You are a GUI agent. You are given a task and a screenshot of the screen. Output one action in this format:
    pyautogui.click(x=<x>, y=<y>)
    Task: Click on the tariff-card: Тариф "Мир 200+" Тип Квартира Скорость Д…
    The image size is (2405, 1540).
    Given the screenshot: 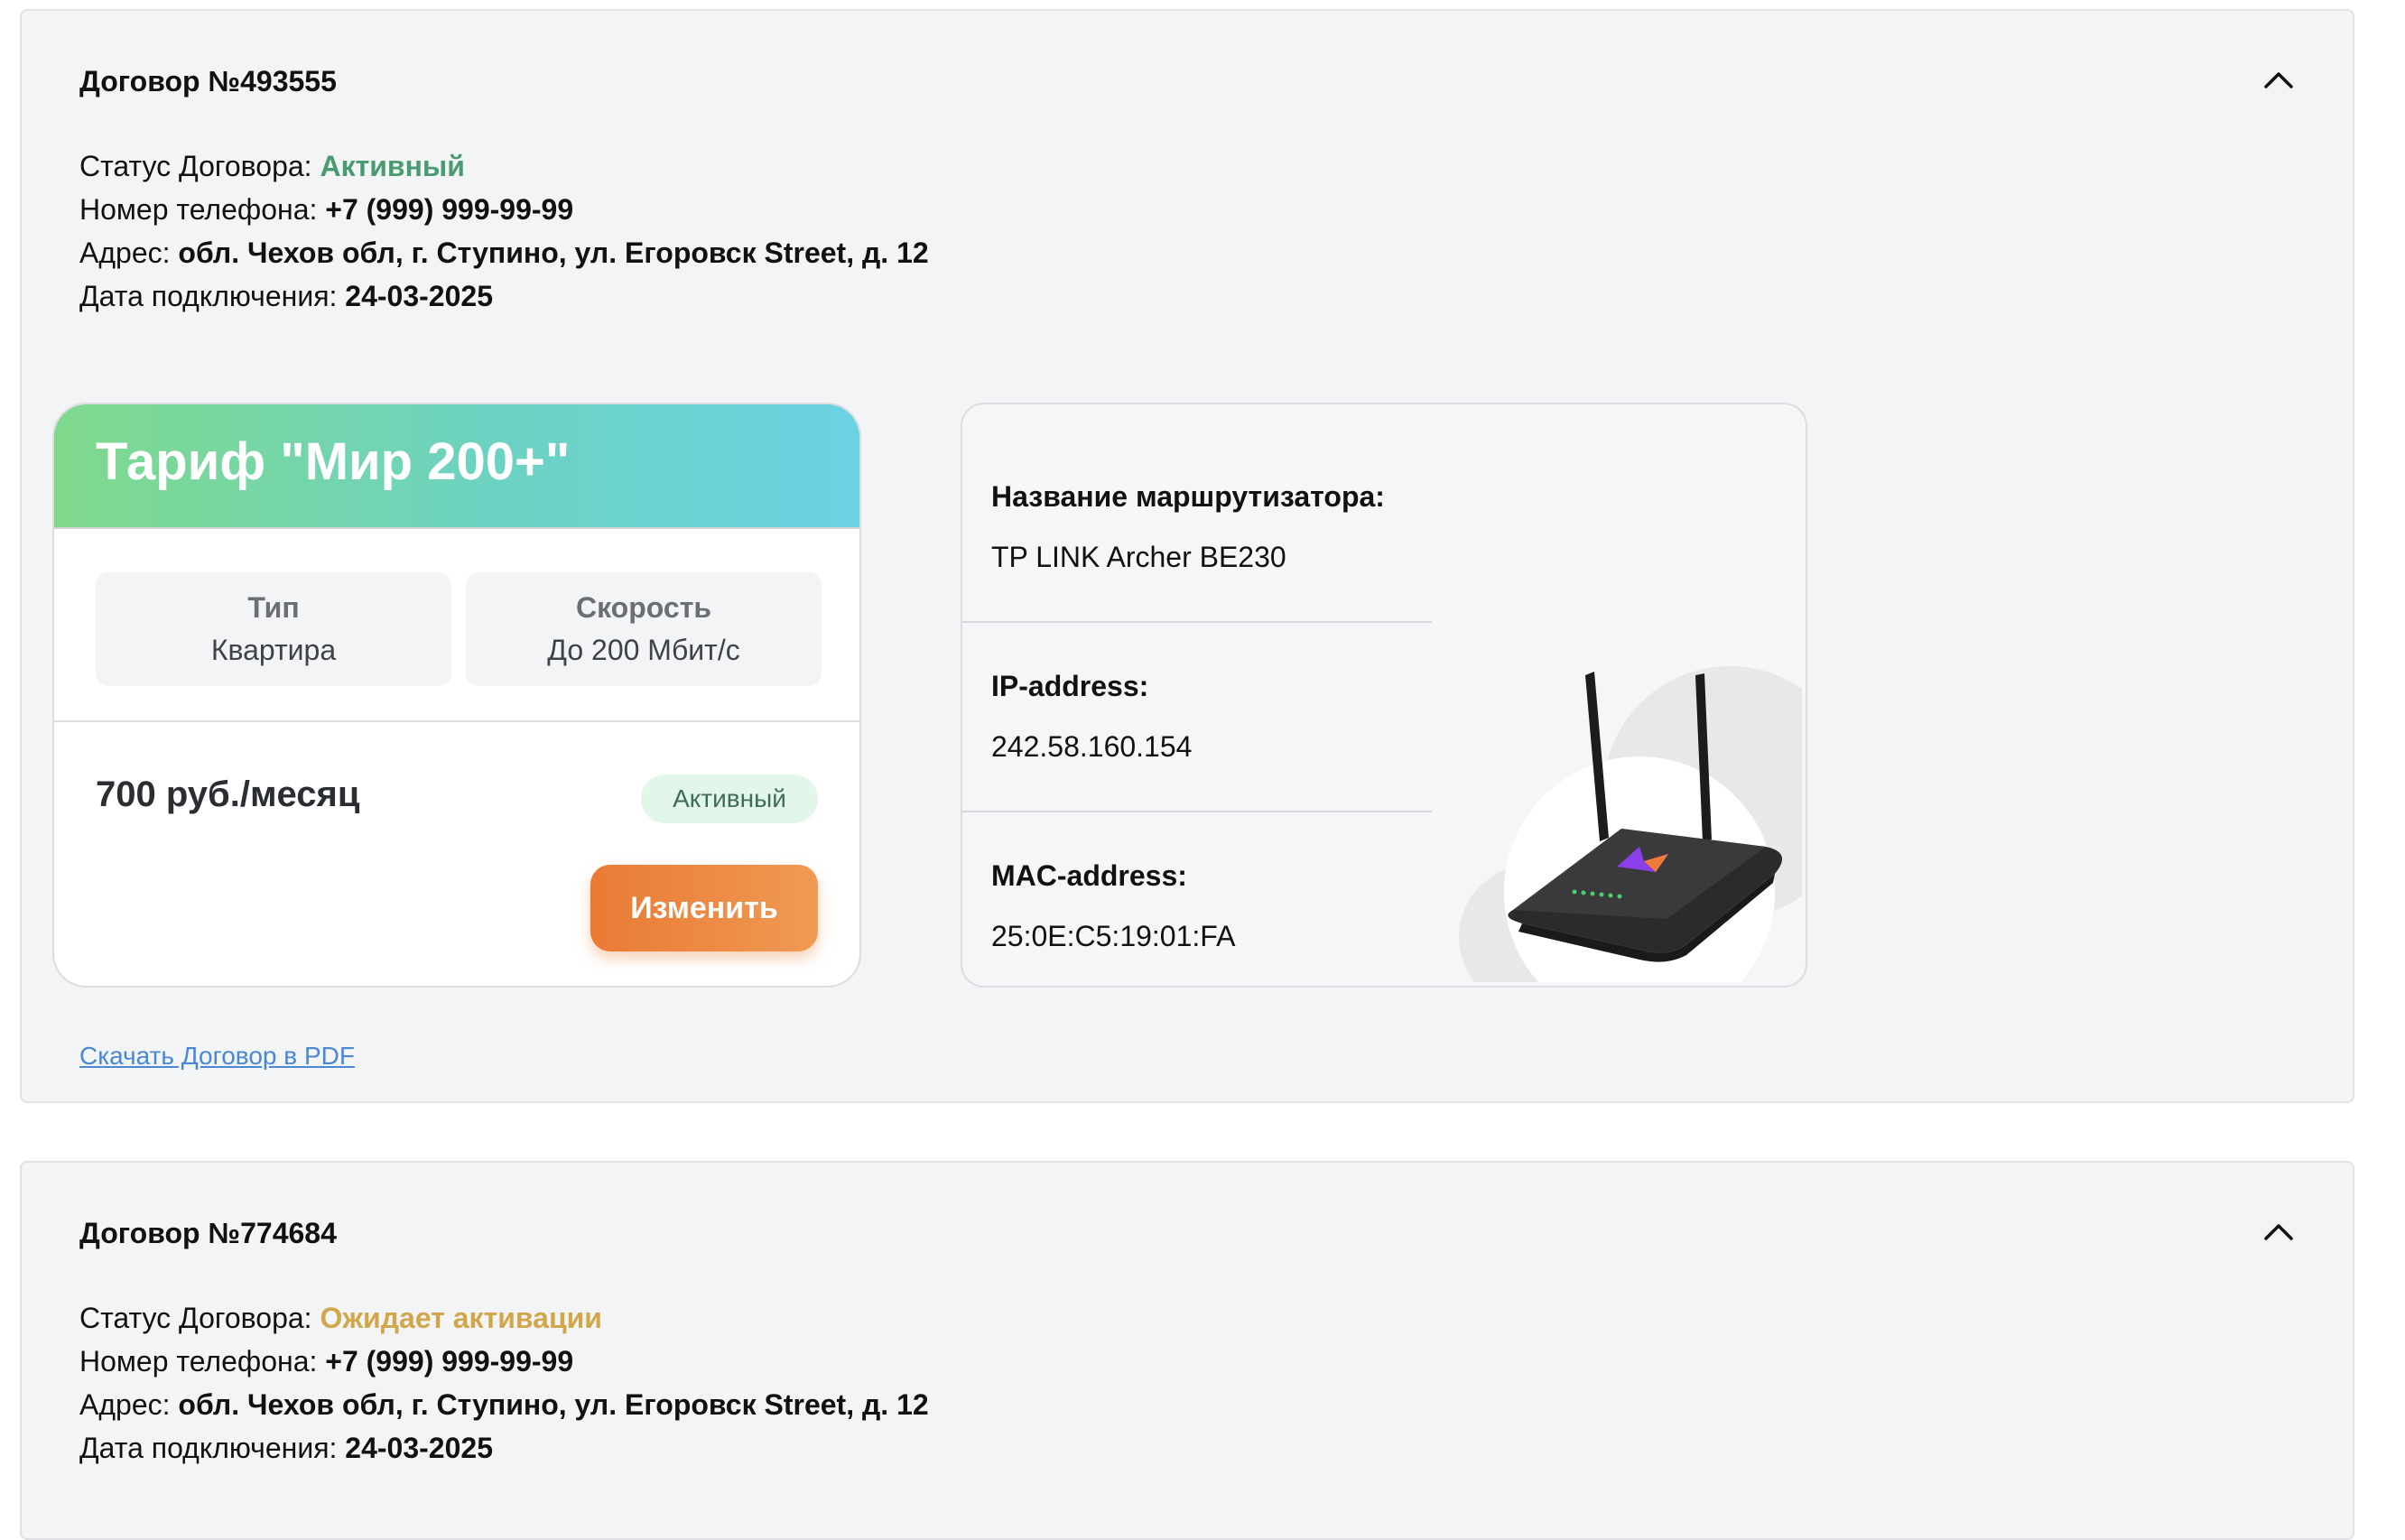 What is the action you would take?
    pyautogui.click(x=457, y=695)
    